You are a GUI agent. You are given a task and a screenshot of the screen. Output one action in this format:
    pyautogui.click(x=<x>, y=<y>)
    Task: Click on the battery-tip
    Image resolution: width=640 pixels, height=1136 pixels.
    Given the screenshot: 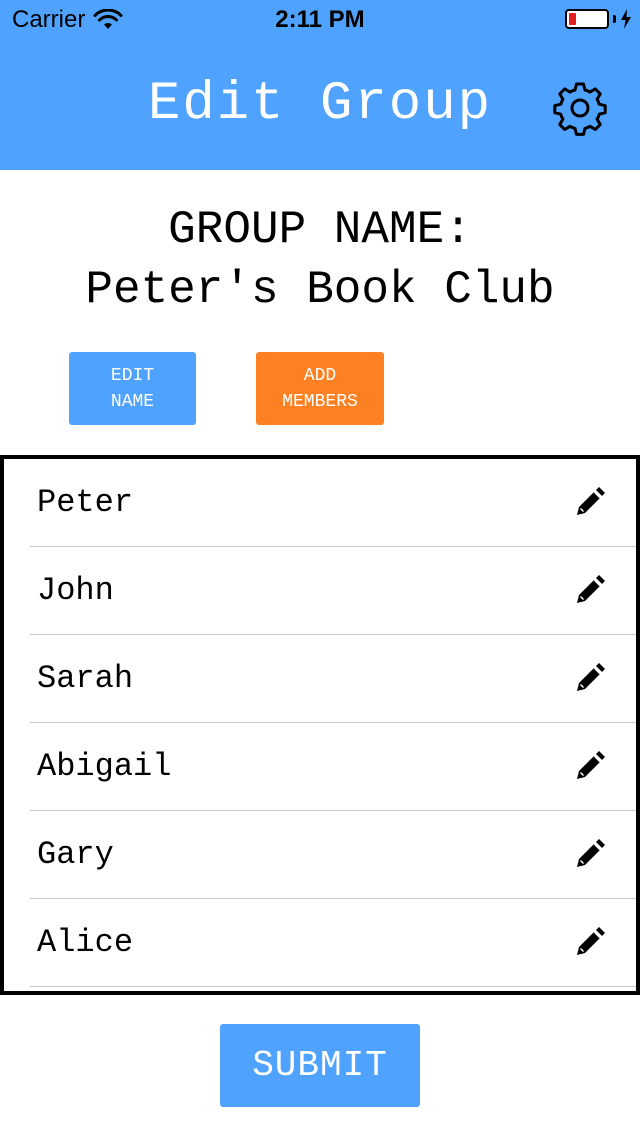 What is the action you would take?
    pyautogui.click(x=614, y=19)
    